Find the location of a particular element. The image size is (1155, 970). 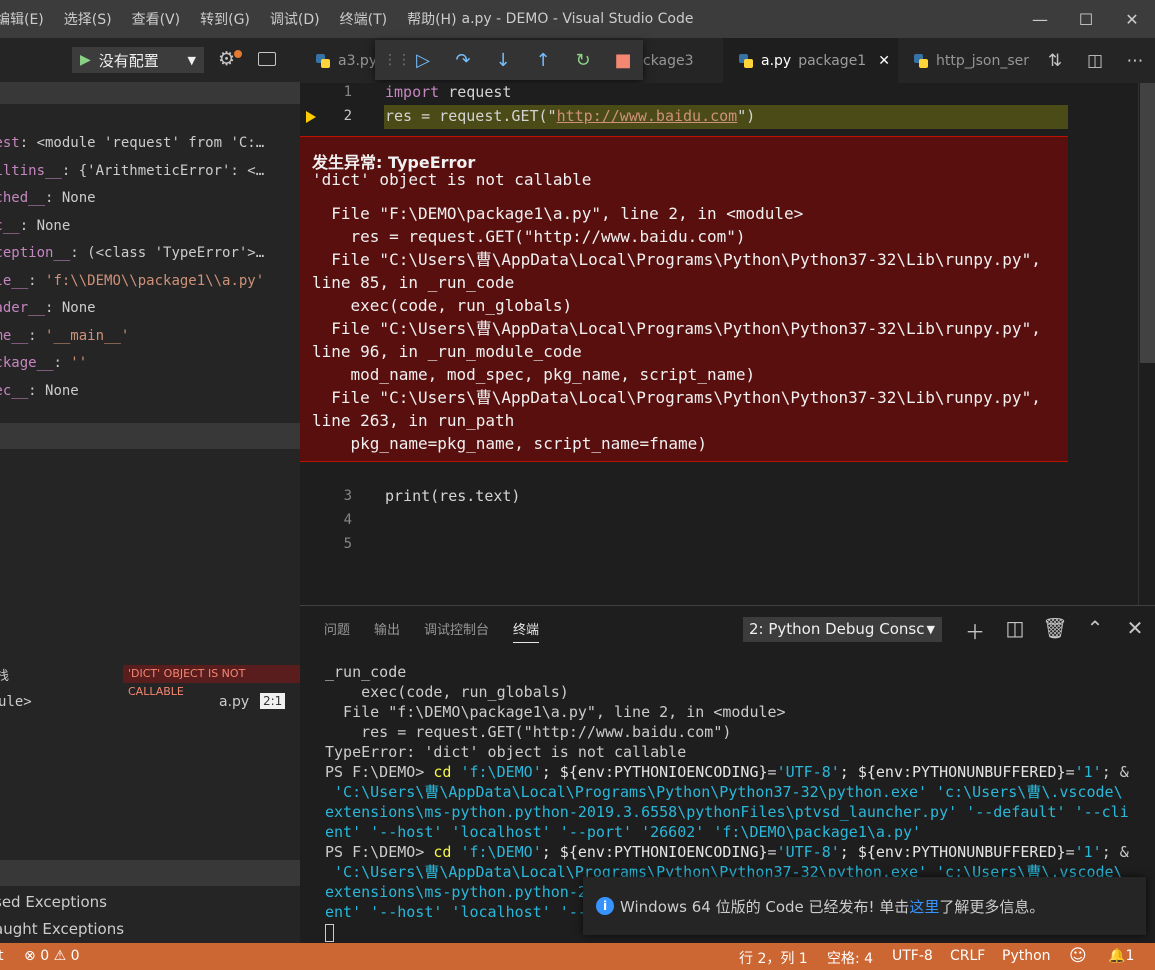

arg: 'f:\DEMO' is located at coordinates (496, 772).